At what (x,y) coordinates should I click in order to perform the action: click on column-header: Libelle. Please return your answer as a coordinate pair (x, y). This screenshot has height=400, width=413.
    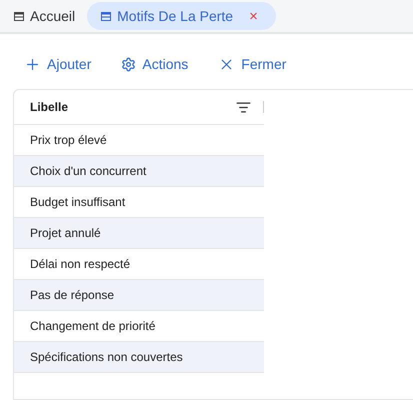
    Looking at the image, I should click on (50, 107).